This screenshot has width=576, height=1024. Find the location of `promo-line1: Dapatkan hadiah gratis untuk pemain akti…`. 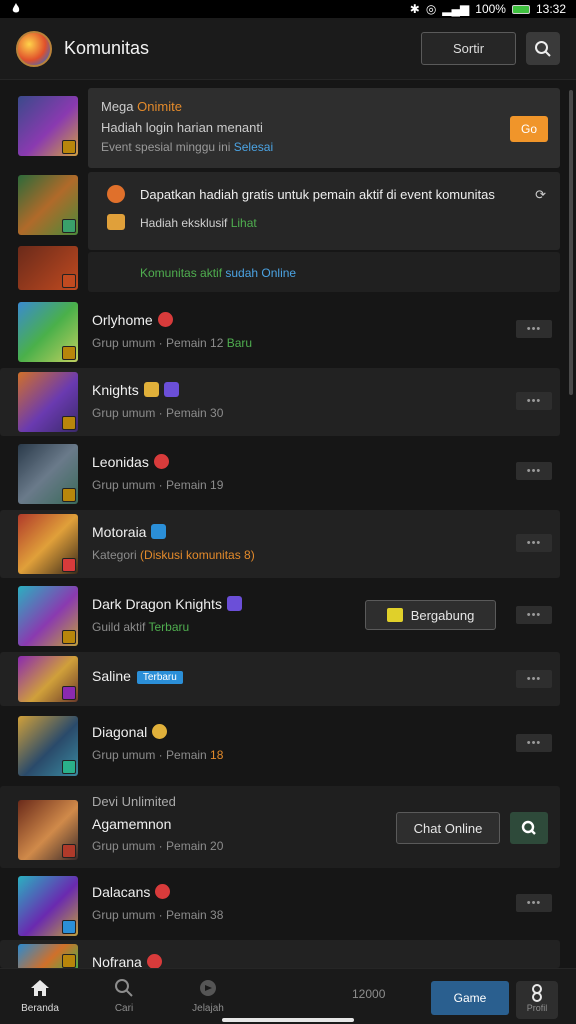

promo-line1: Dapatkan hadiah gratis untuk pemain akti… is located at coordinates (317, 194).